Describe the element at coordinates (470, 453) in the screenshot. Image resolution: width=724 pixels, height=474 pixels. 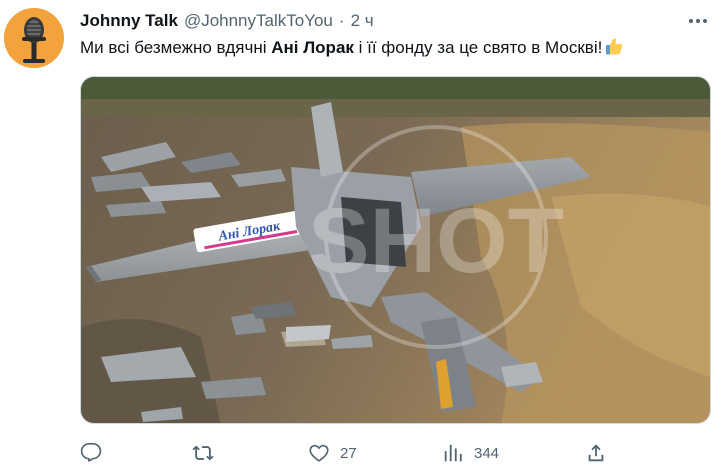
I see `views-button: 344` at that location.